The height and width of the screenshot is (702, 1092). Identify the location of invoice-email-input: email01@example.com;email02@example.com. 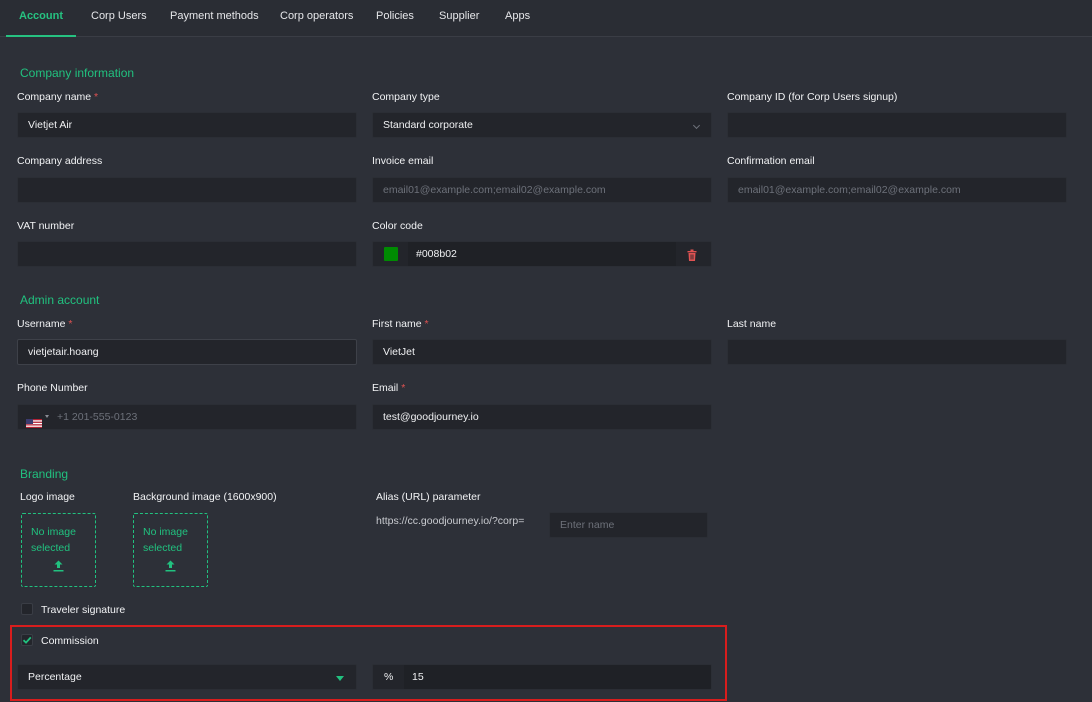
(542, 190).